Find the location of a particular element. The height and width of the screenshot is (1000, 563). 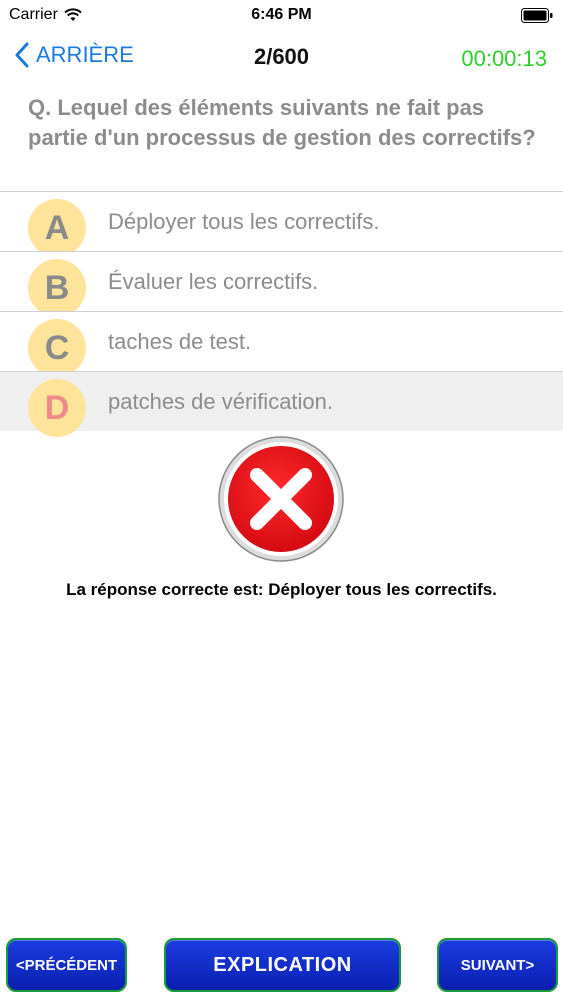

back-button: ARRIÈRE is located at coordinates (74, 55).